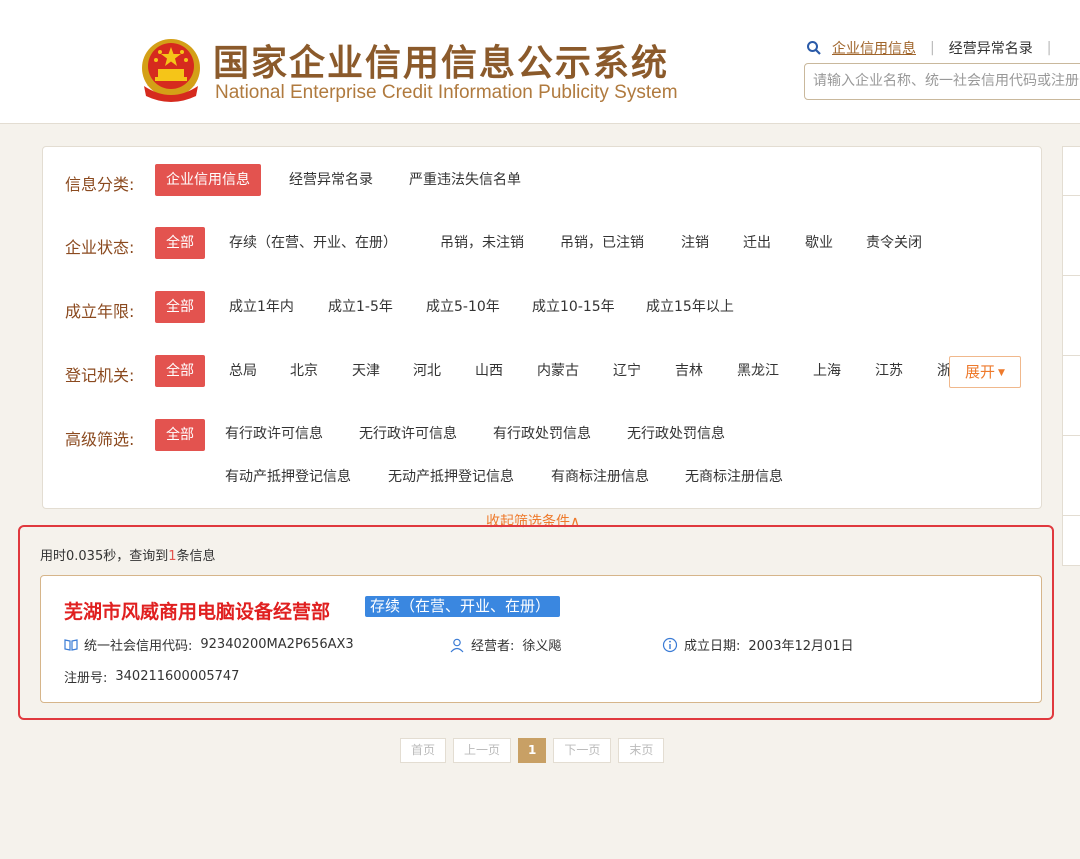  What do you see at coordinates (463, 606) in the screenshot?
I see `status-badge: 存续（在营、开业、在册）` at bounding box center [463, 606].